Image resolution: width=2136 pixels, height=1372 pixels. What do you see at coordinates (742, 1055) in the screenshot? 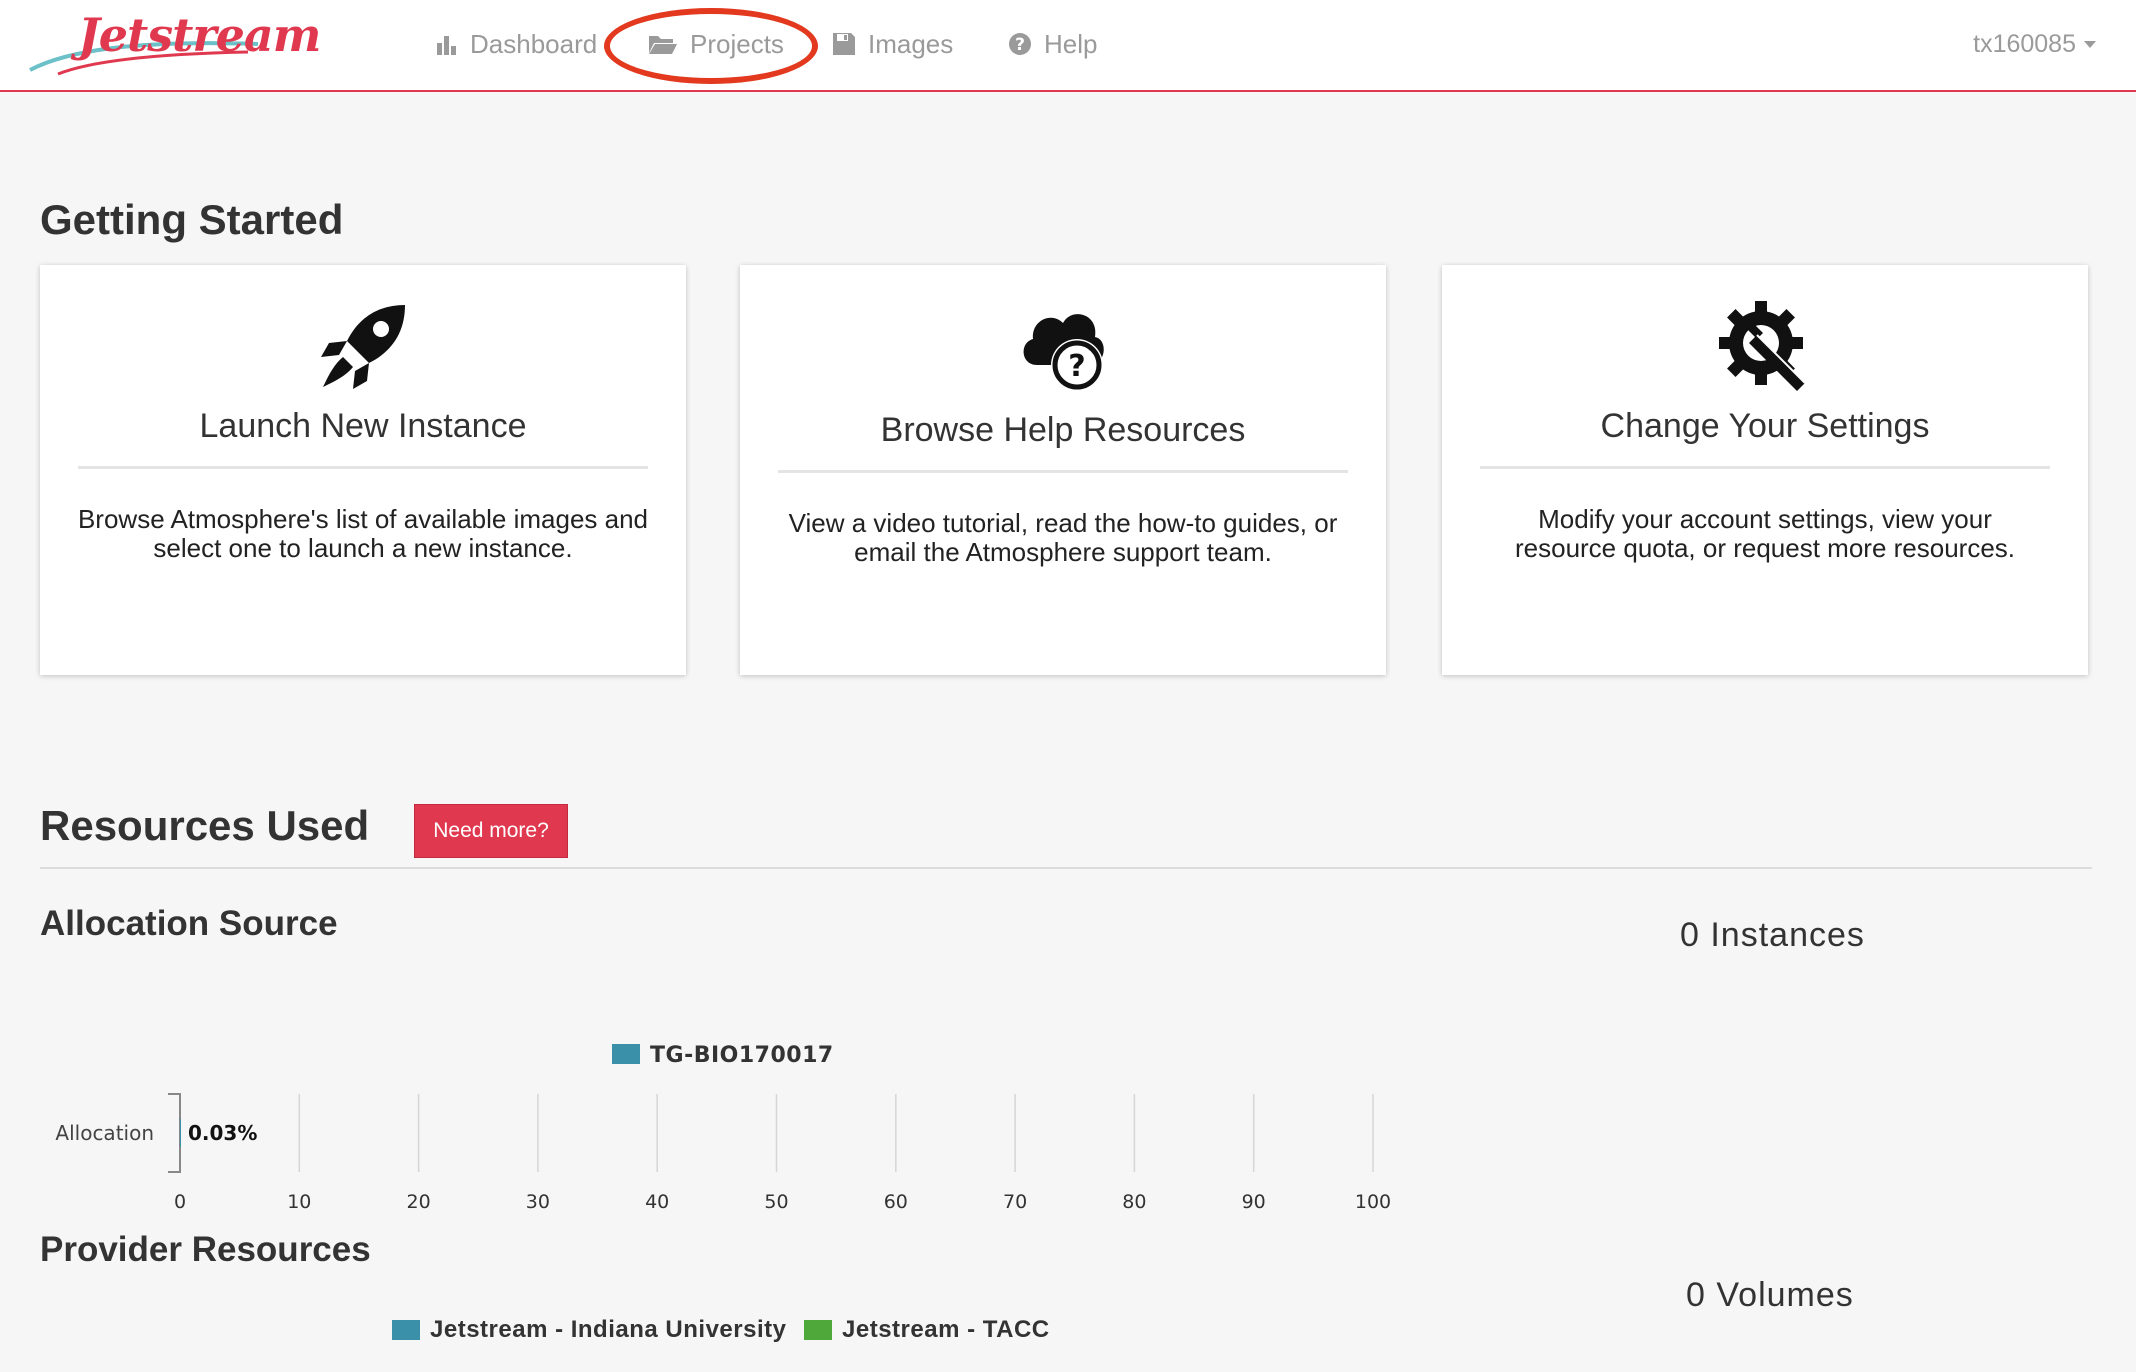
I see `legend-label: TG-BIO170017` at bounding box center [742, 1055].